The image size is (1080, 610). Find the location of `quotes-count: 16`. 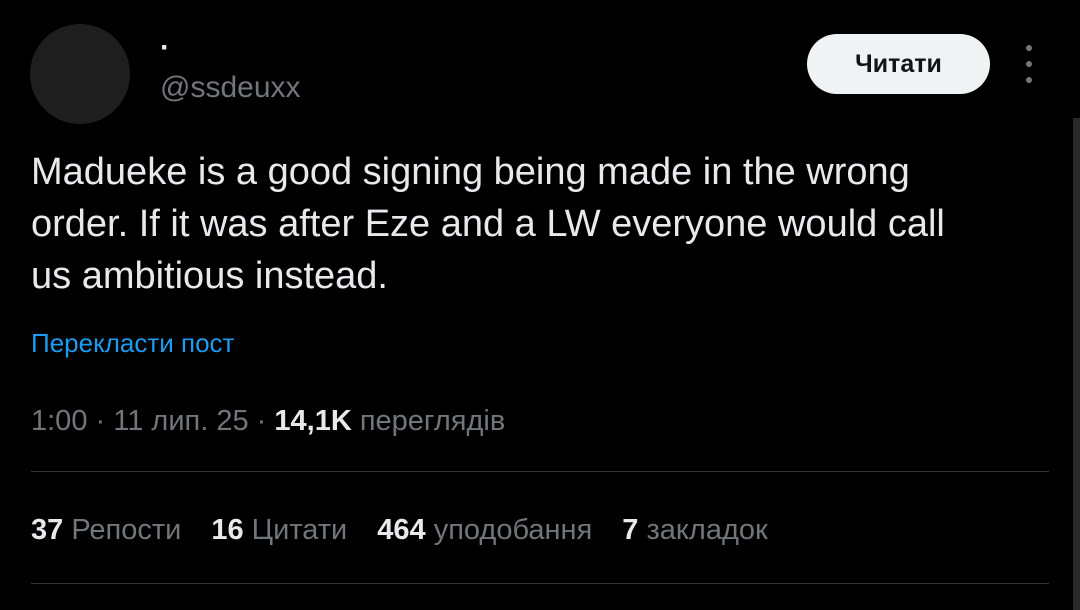

quotes-count: 16 is located at coordinates (227, 530).